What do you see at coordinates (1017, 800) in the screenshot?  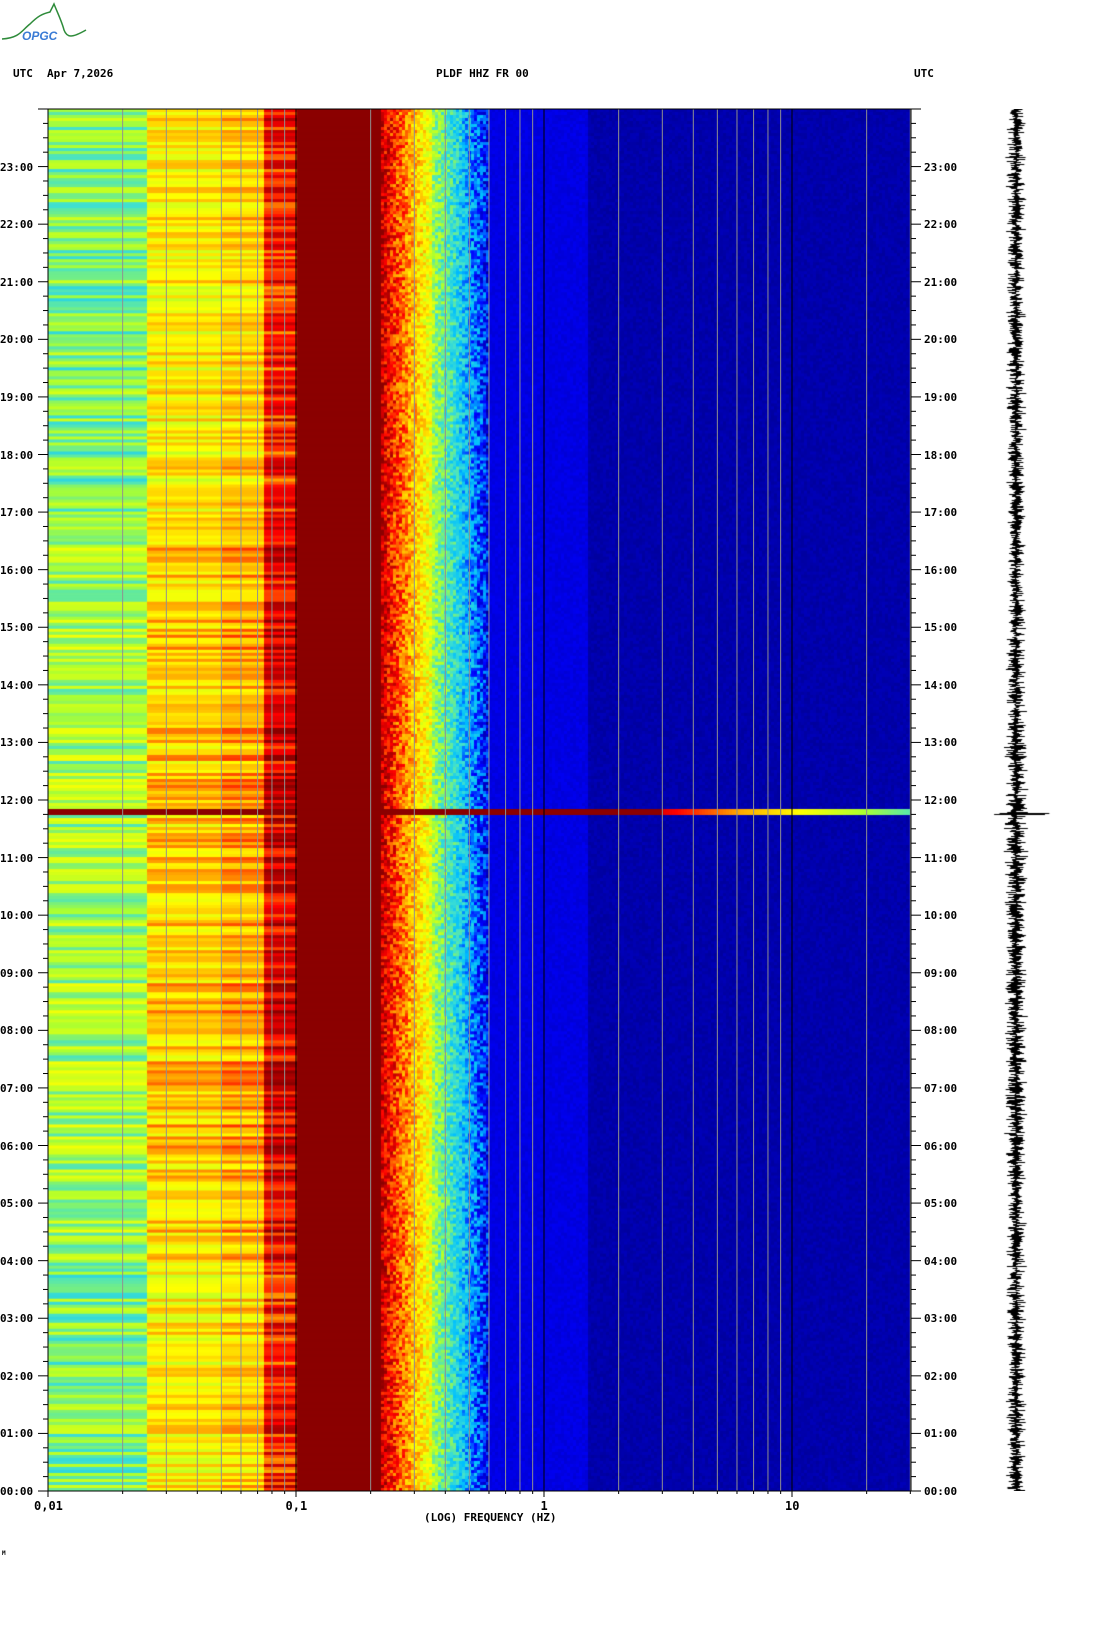 I see `seismogram-trace` at bounding box center [1017, 800].